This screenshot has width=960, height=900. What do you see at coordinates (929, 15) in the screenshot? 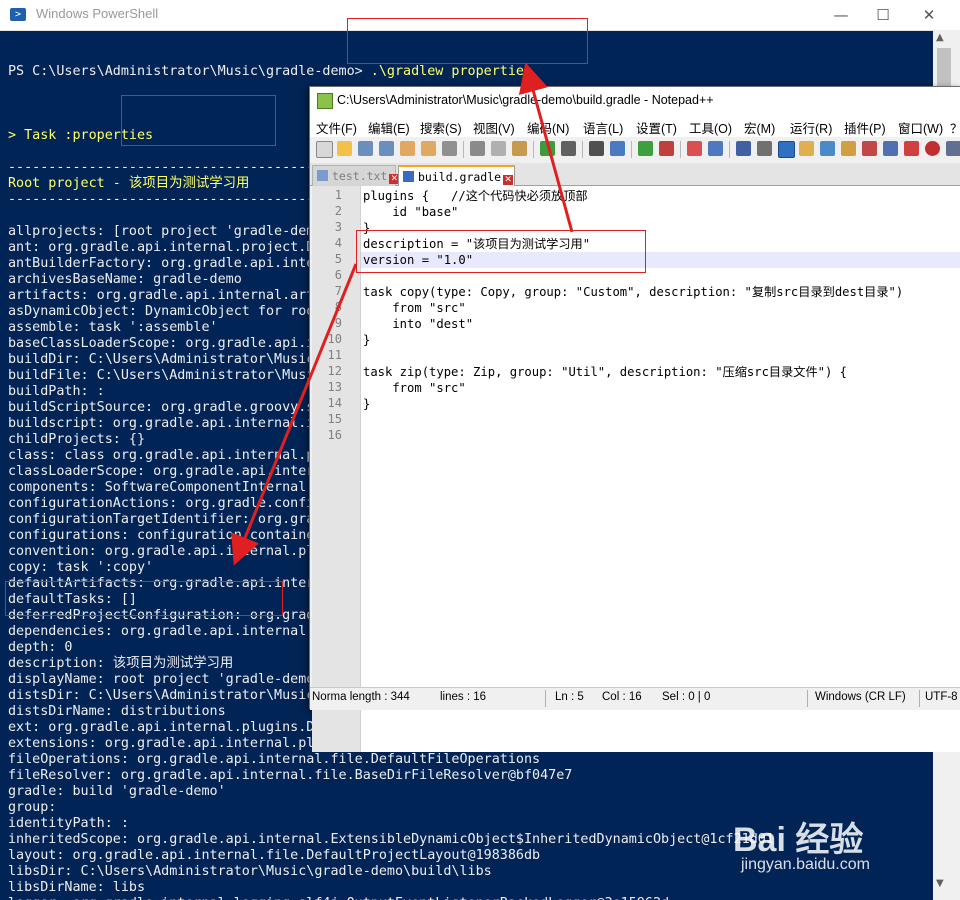
I see `close-button: ✕` at bounding box center [929, 15].